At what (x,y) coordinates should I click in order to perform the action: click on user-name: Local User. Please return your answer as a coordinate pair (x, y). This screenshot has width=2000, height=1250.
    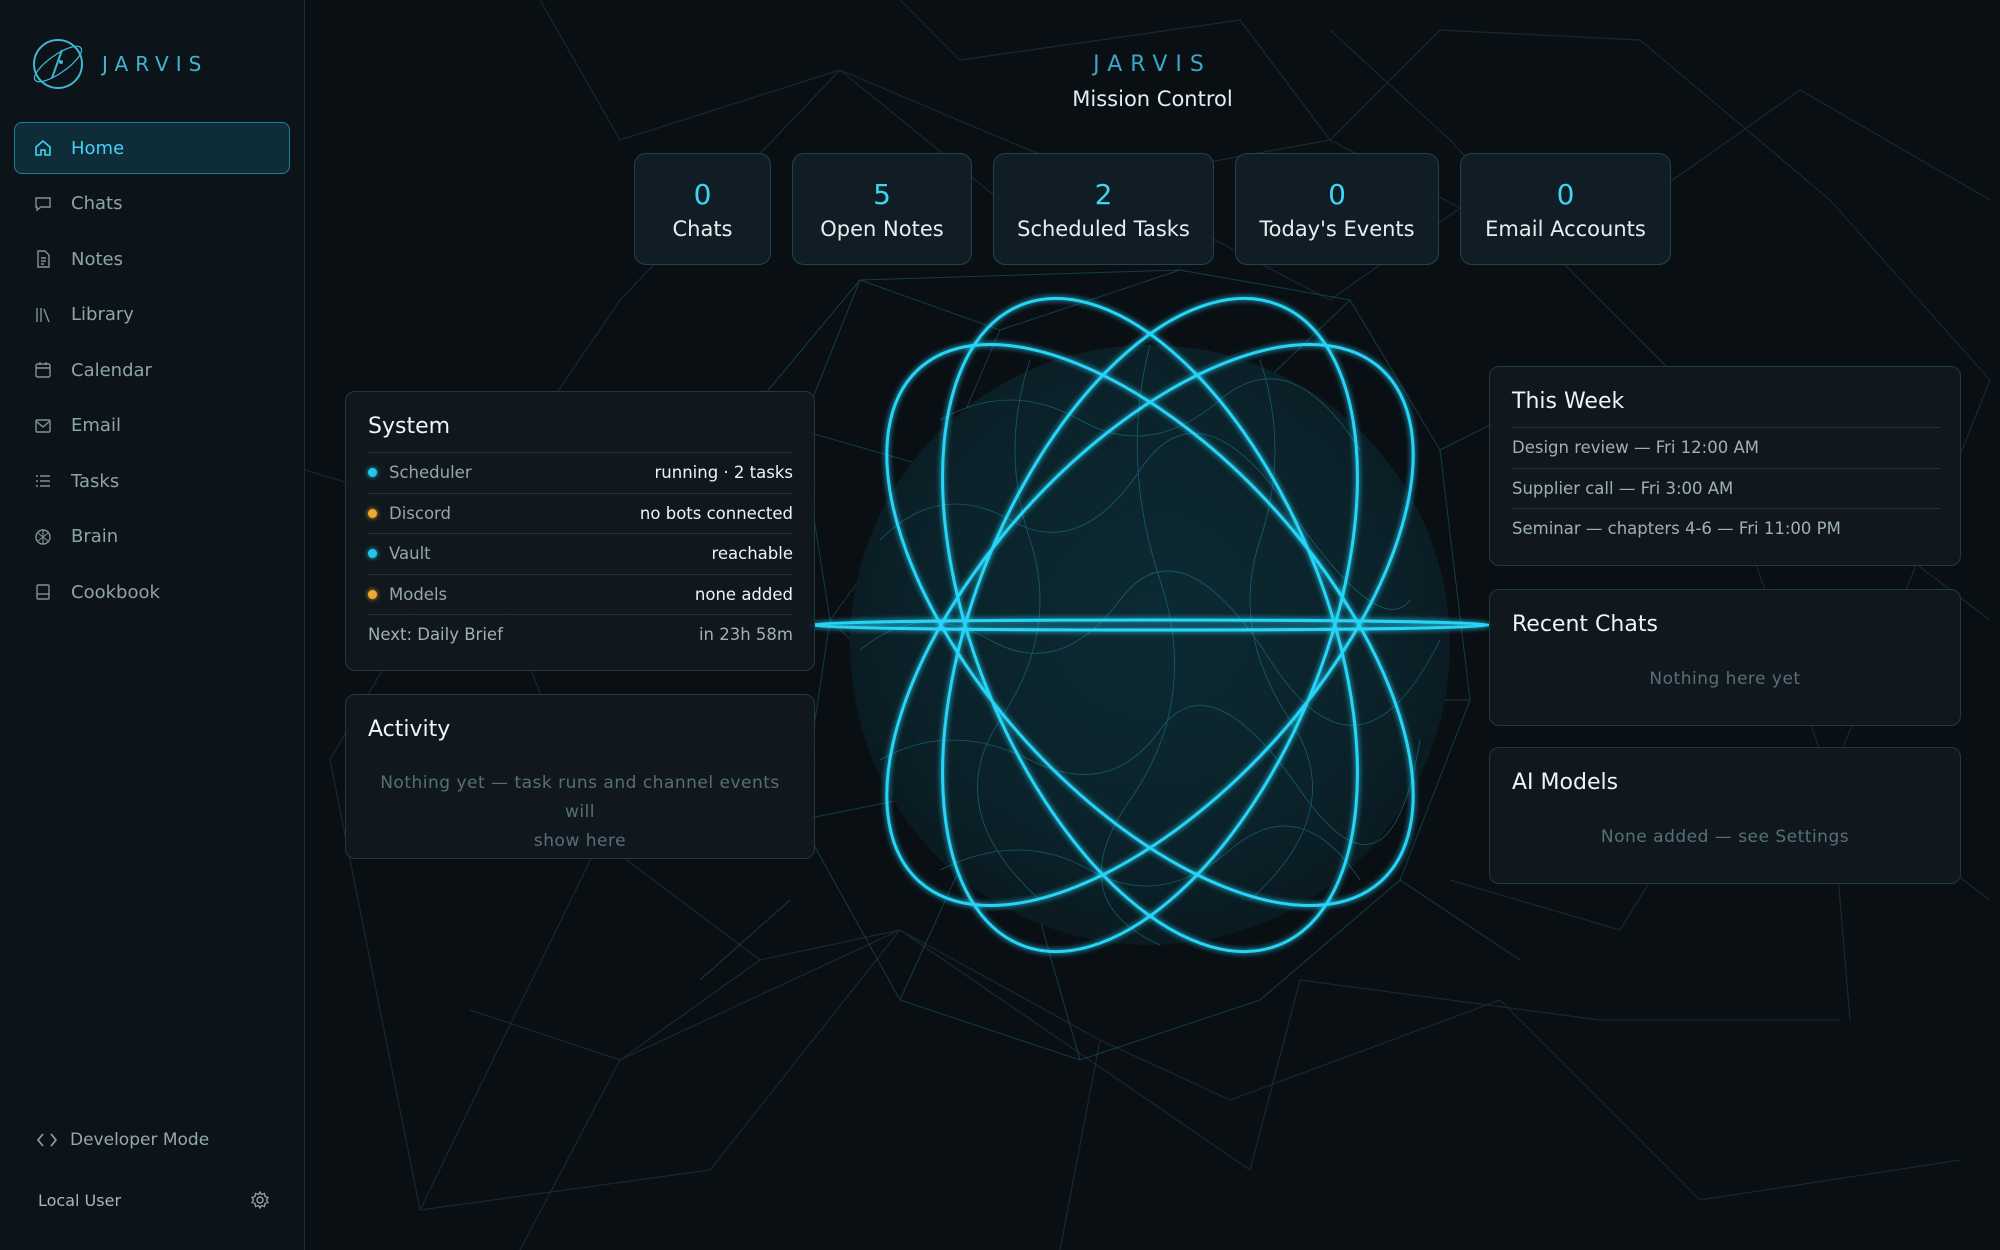
    Looking at the image, I should click on (80, 1200).